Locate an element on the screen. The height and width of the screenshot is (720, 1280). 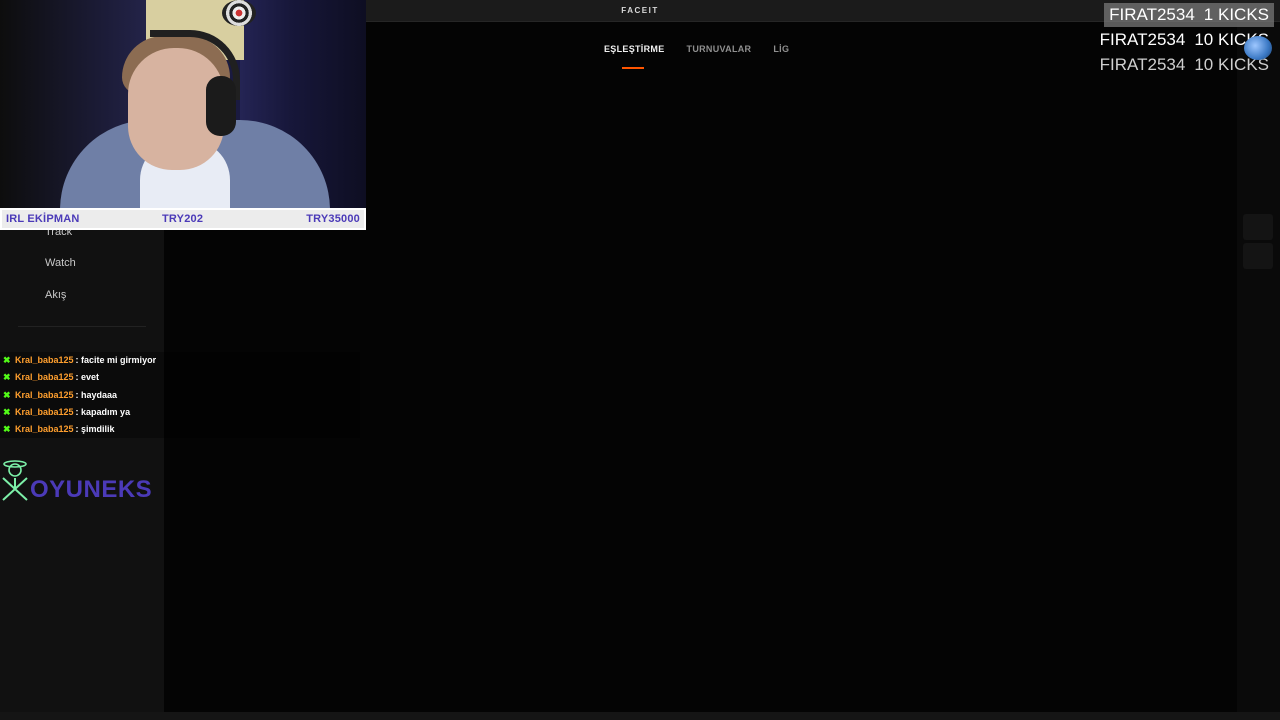
explorer-figure-icon is located at coordinates (15, 480).